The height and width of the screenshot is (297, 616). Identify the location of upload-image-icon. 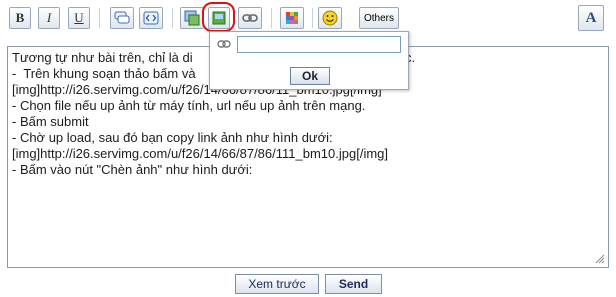
(192, 18).